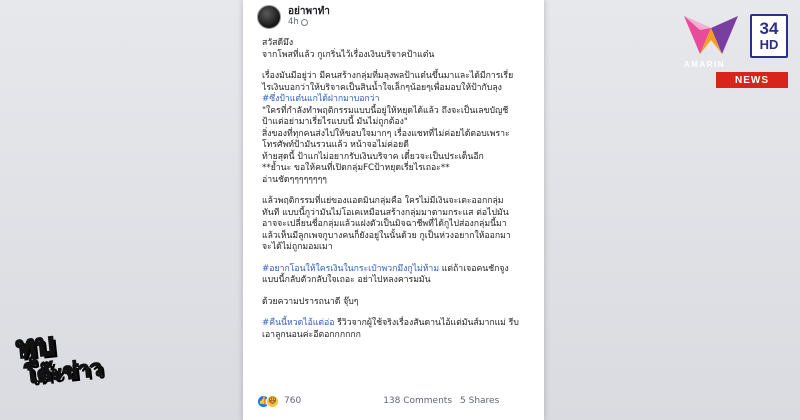 This screenshot has width=800, height=420. I want to click on reaction-count: 760, so click(293, 401).